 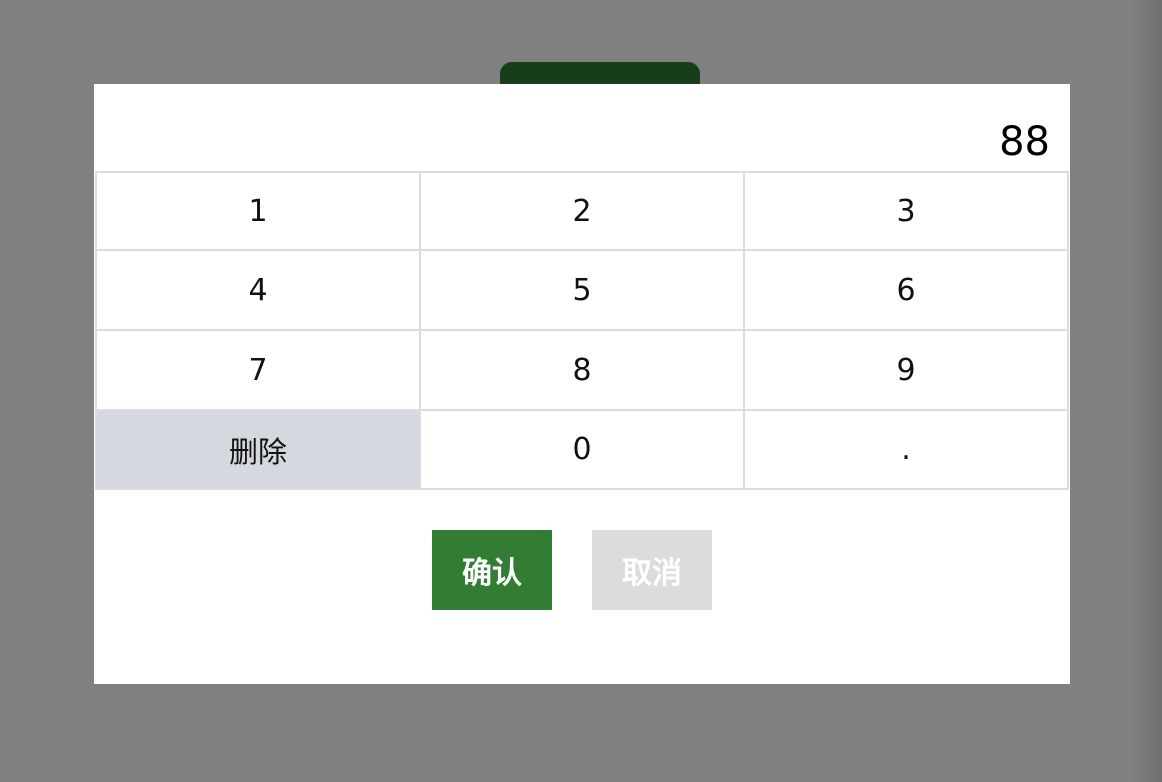 I want to click on key-8: 8, so click(x=581, y=369).